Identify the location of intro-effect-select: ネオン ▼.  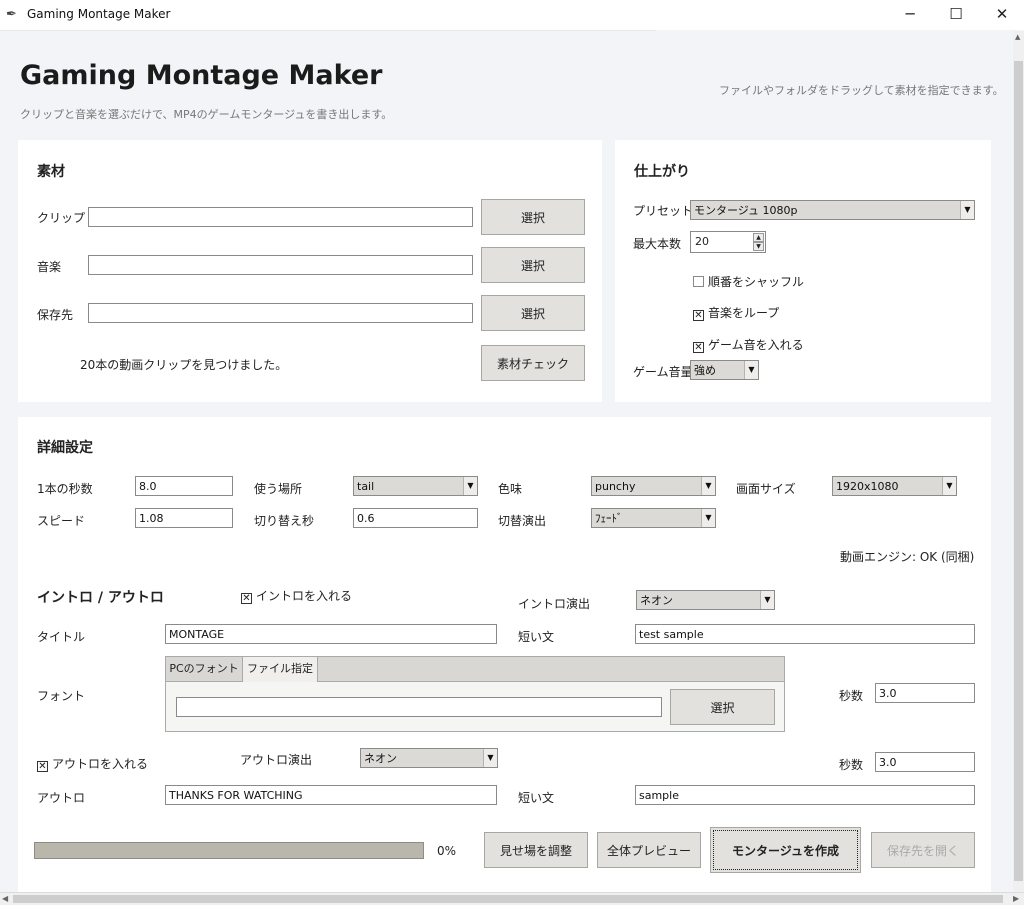
(705, 600).